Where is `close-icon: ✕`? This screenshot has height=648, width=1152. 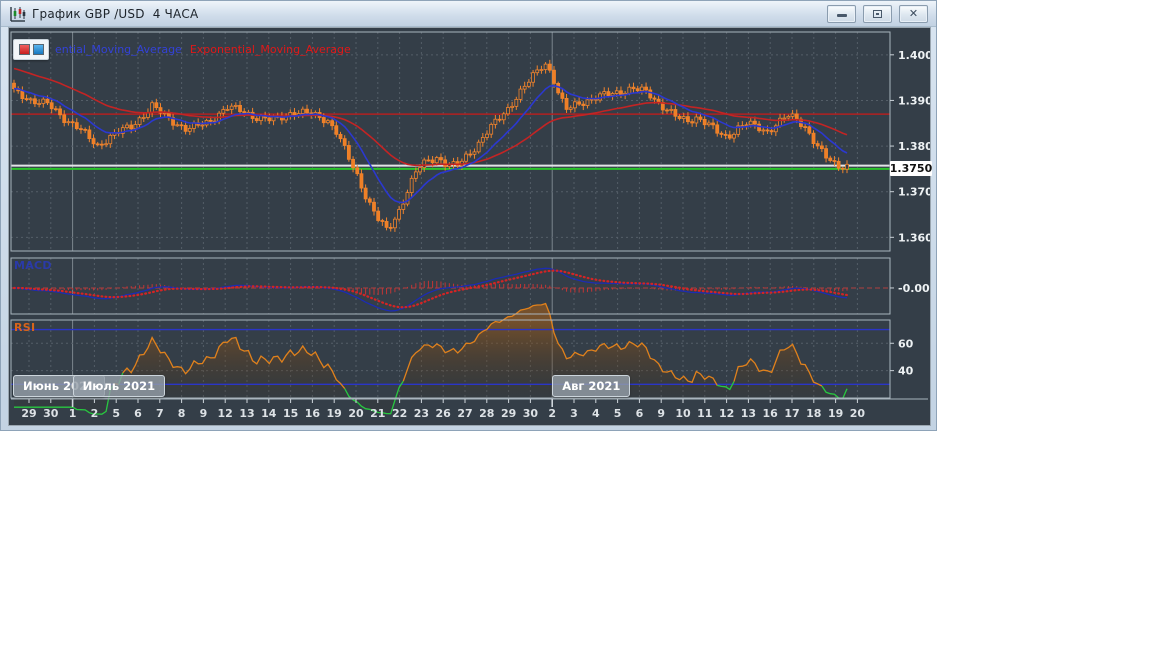 close-icon: ✕ is located at coordinates (913, 13).